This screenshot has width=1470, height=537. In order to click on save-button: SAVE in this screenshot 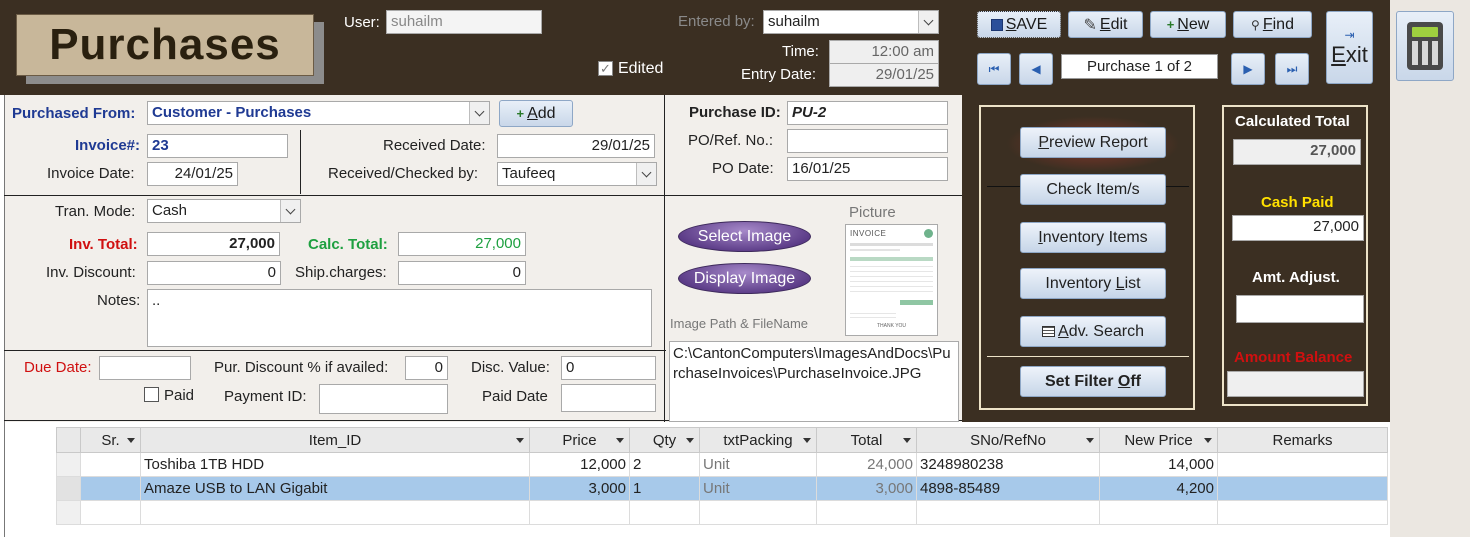, I will do `click(1019, 24)`.